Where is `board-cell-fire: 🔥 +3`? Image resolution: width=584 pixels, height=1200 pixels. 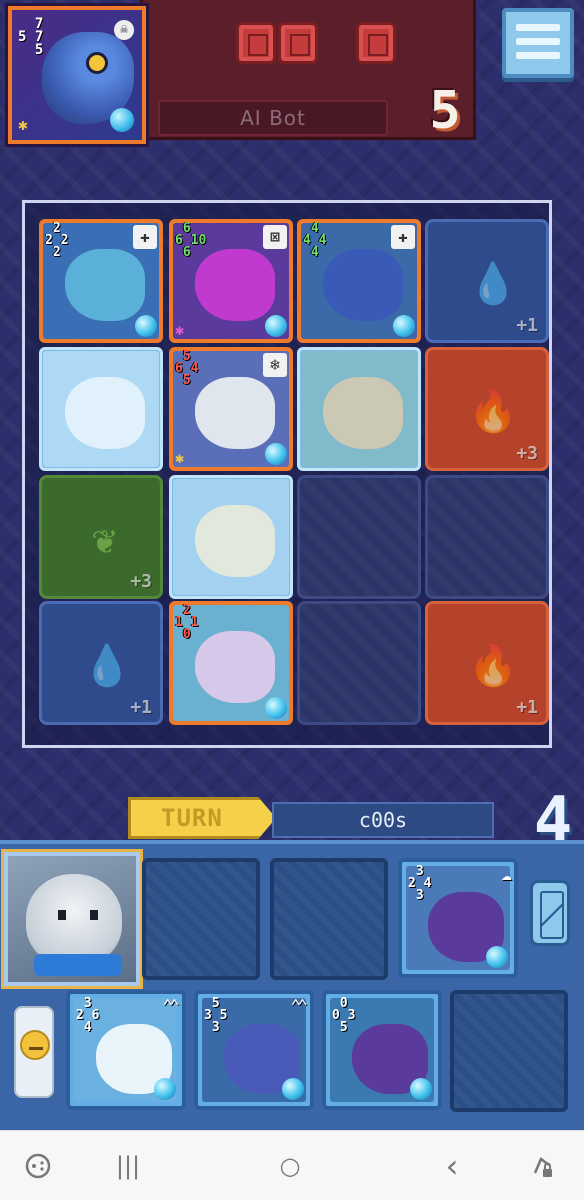 board-cell-fire: 🔥 +3 is located at coordinates (487, 409).